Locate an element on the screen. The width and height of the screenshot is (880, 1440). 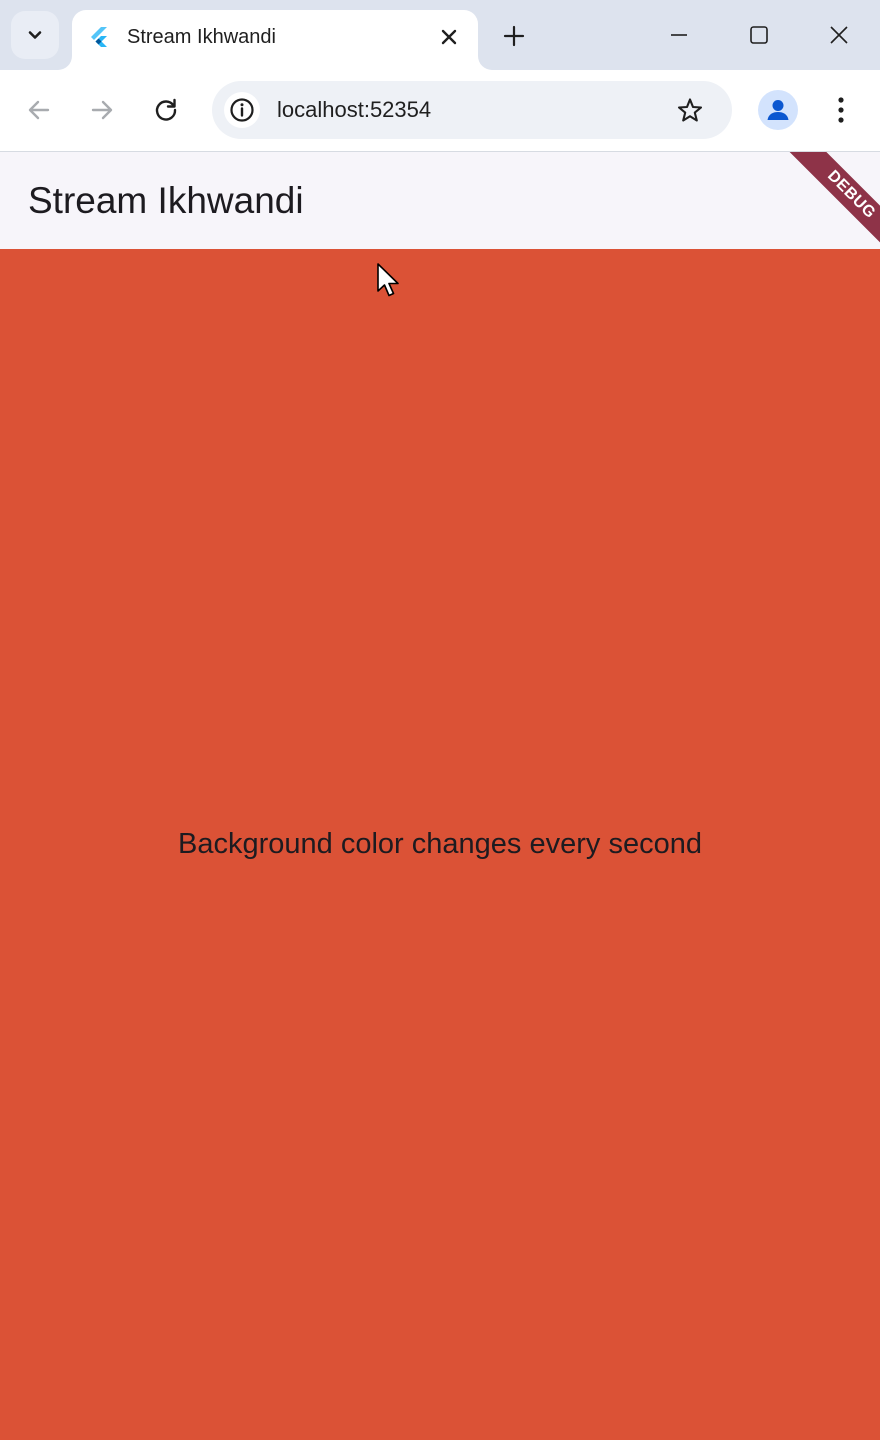
window-maximize-button is located at coordinates (759, 35).